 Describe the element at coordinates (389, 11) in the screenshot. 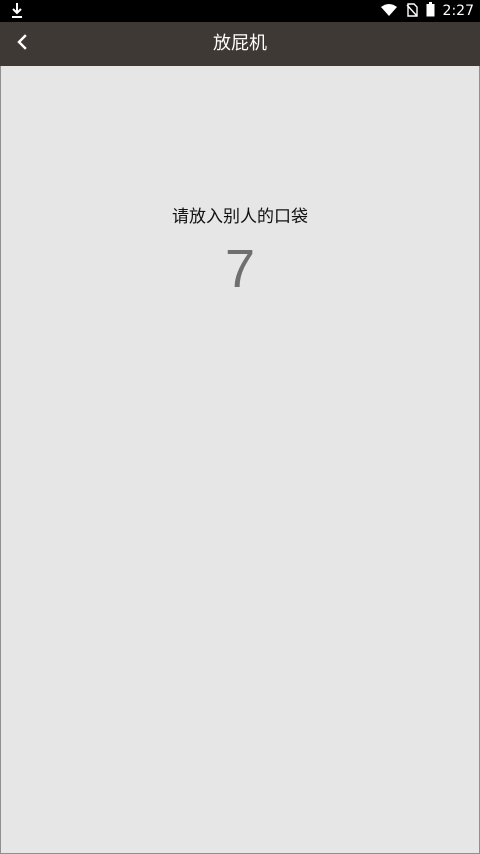

I see `wifi-icon` at that location.